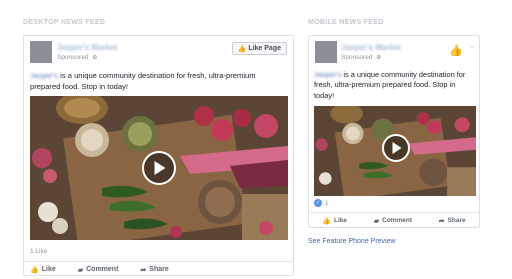  What do you see at coordinates (264, 48) in the screenshot?
I see `like-page-label: Like Page` at bounding box center [264, 48].